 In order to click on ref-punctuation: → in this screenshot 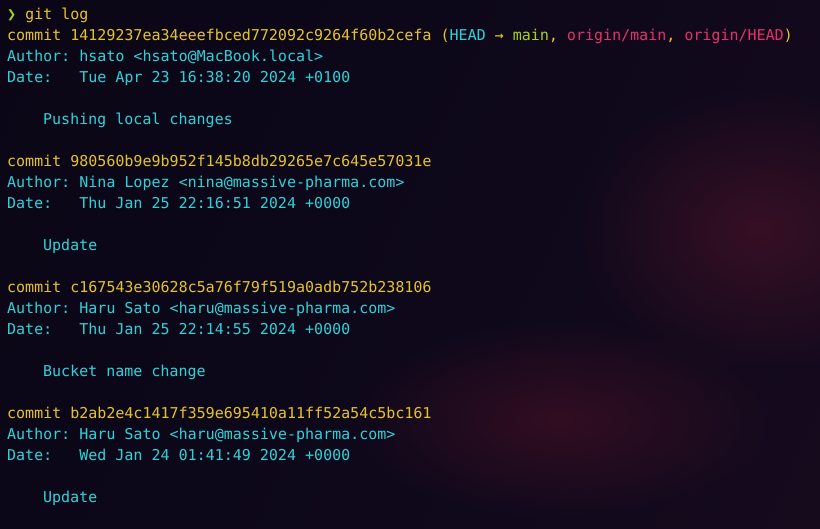, I will do `click(499, 35)`.